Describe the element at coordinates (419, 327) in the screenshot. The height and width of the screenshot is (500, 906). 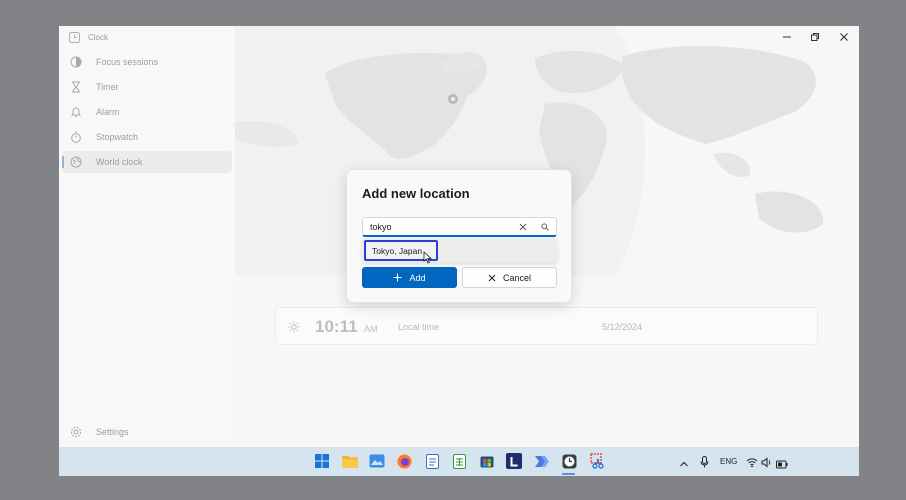
I see `time-location-label: Local time` at that location.